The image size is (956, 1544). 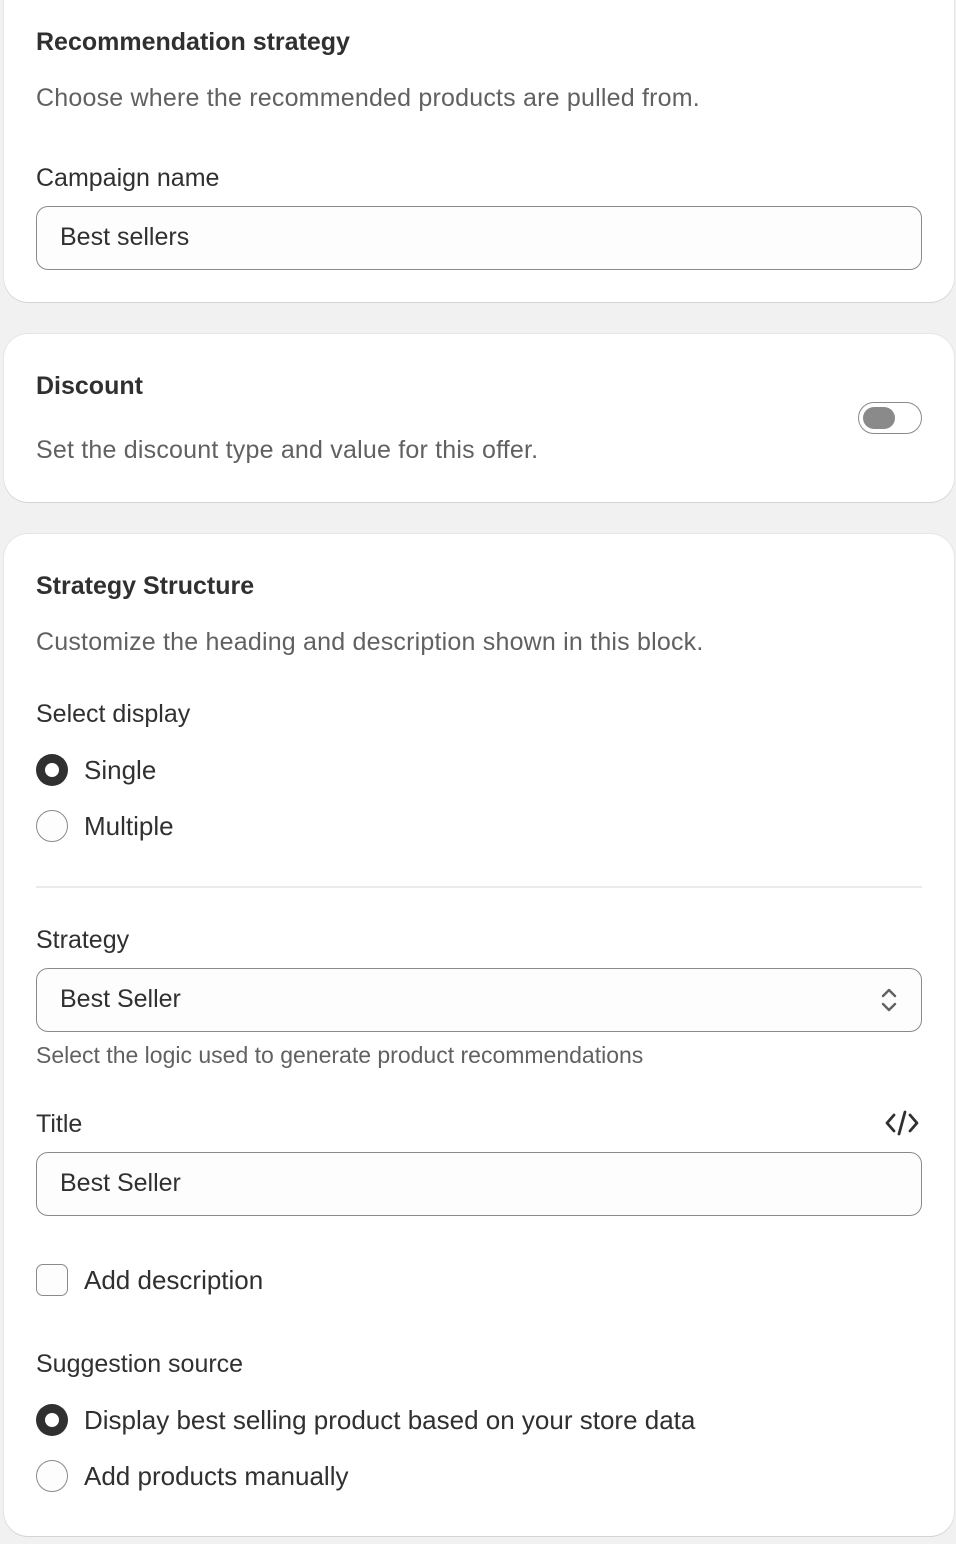 I want to click on source-manual-label: Add products manually, so click(x=216, y=1476).